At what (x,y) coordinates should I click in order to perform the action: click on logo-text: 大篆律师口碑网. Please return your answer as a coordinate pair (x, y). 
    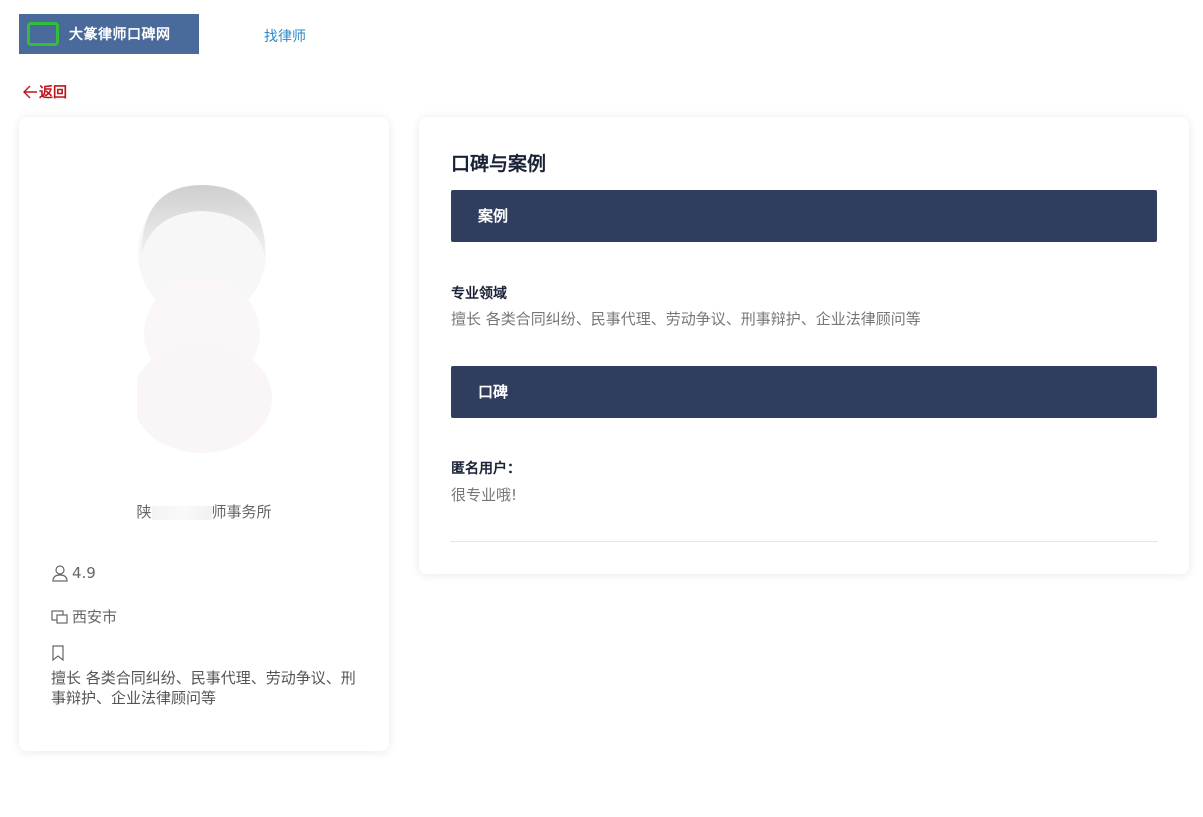
    Looking at the image, I should click on (120, 35).